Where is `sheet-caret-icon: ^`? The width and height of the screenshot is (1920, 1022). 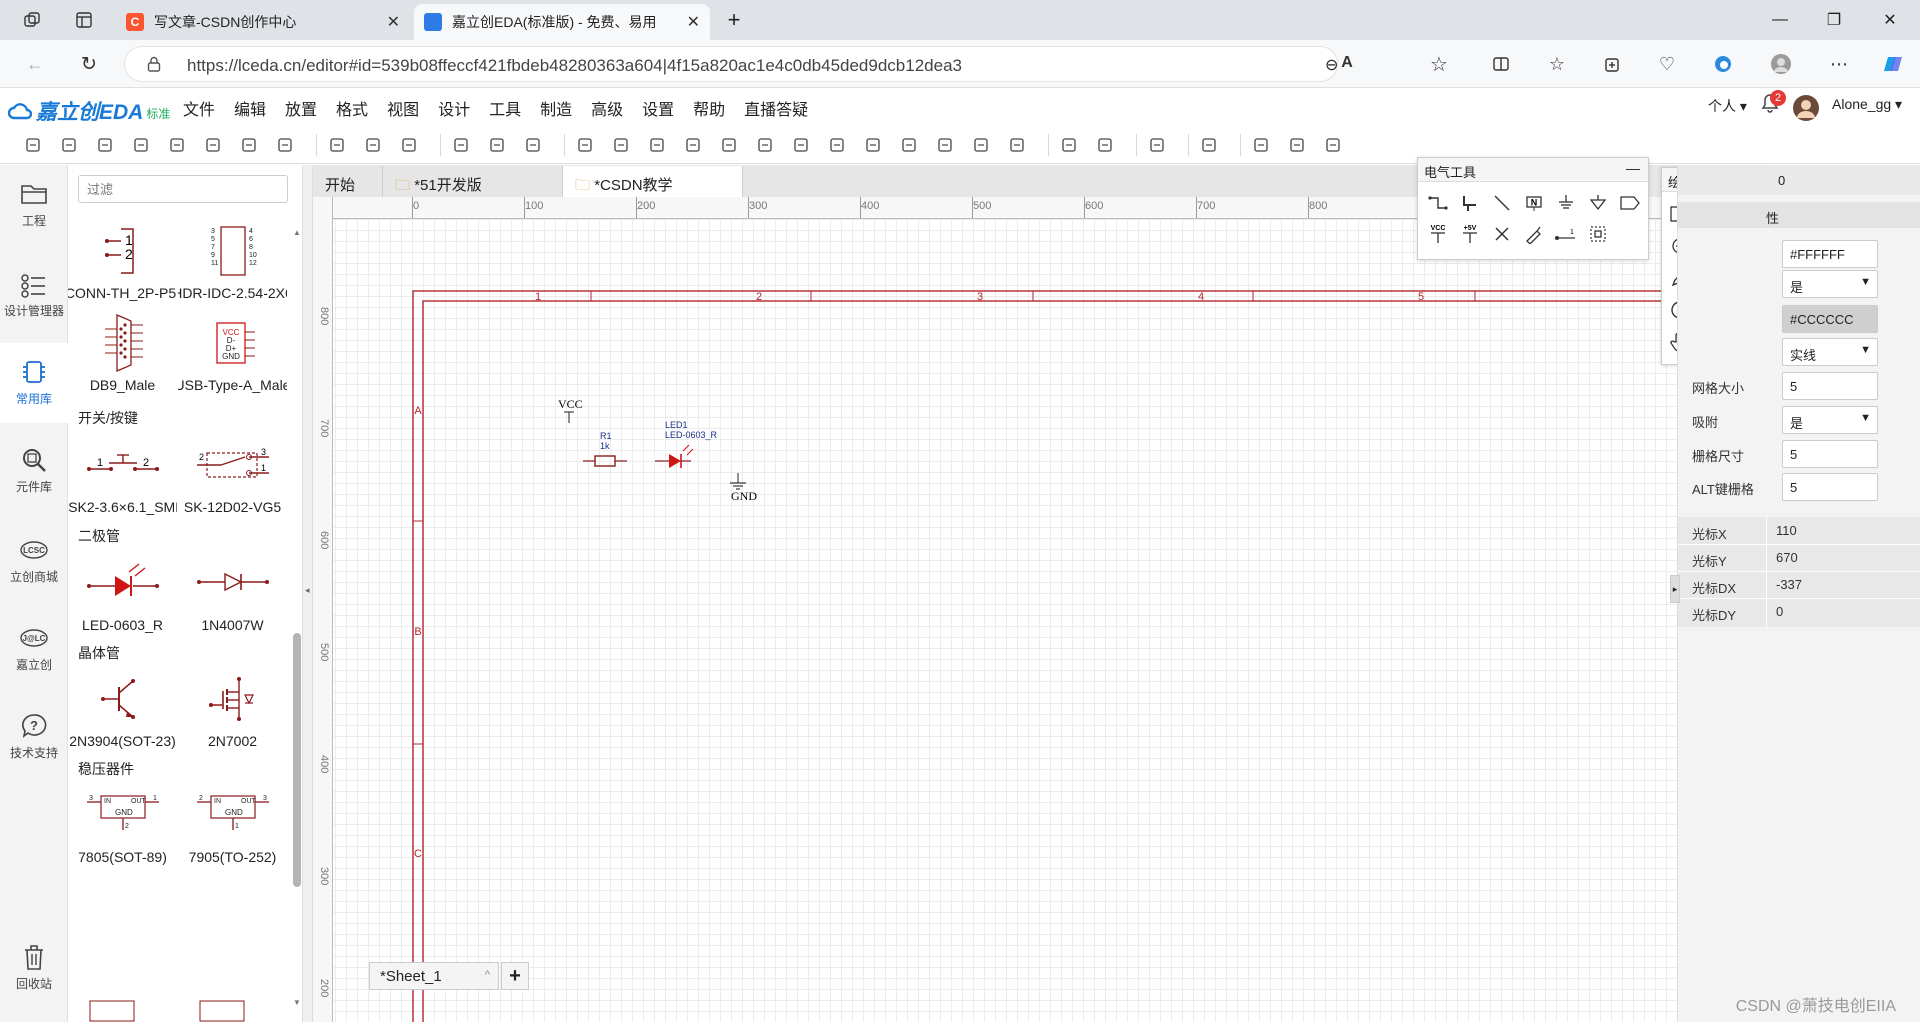 sheet-caret-icon: ^ is located at coordinates (487, 975).